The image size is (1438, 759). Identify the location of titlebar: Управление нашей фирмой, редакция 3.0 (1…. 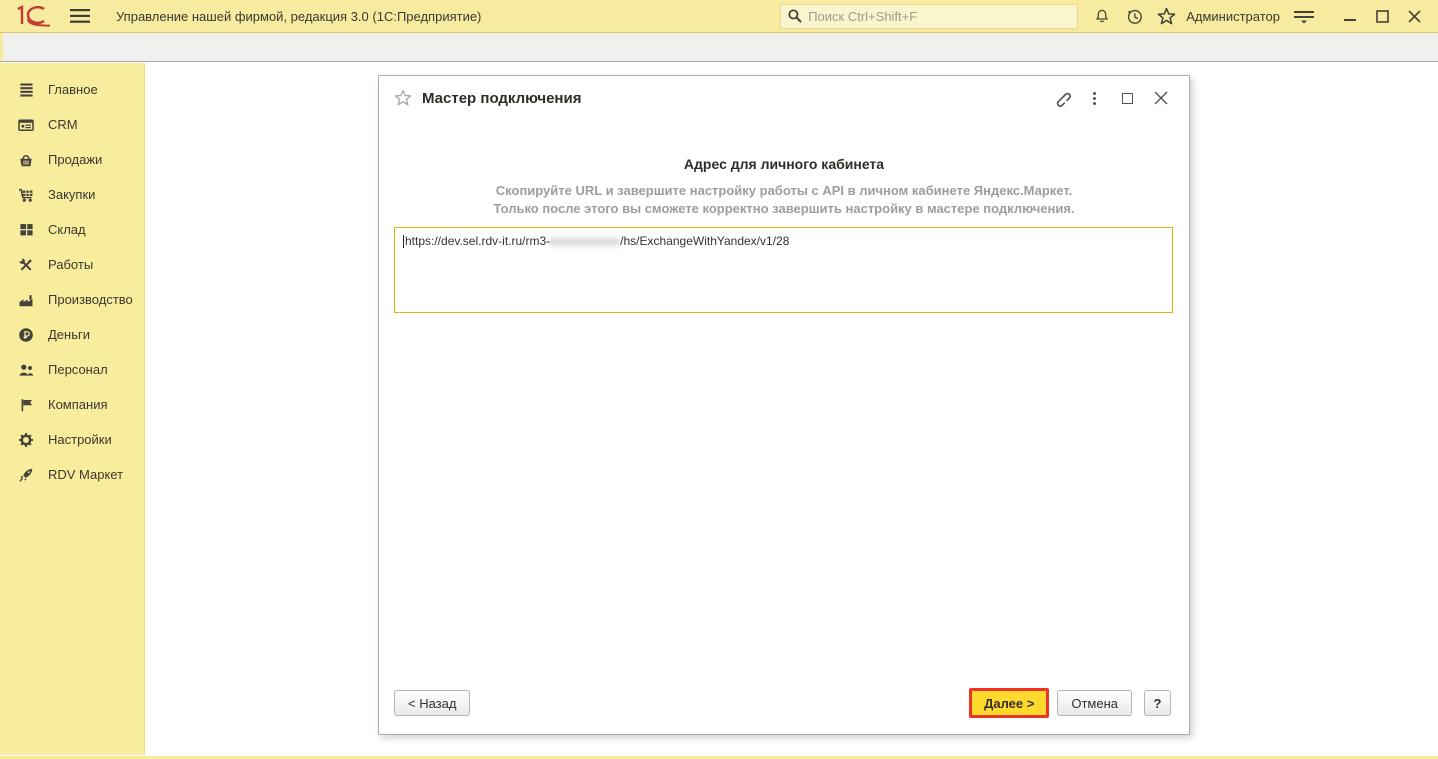
(719, 16).